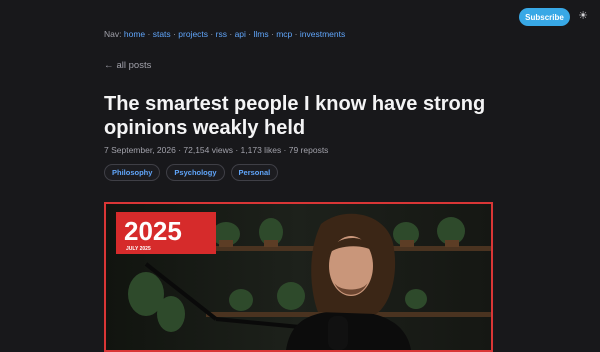 The width and height of the screenshot is (600, 352). What do you see at coordinates (193, 34) in the screenshot?
I see `nav-link-projects: projects` at bounding box center [193, 34].